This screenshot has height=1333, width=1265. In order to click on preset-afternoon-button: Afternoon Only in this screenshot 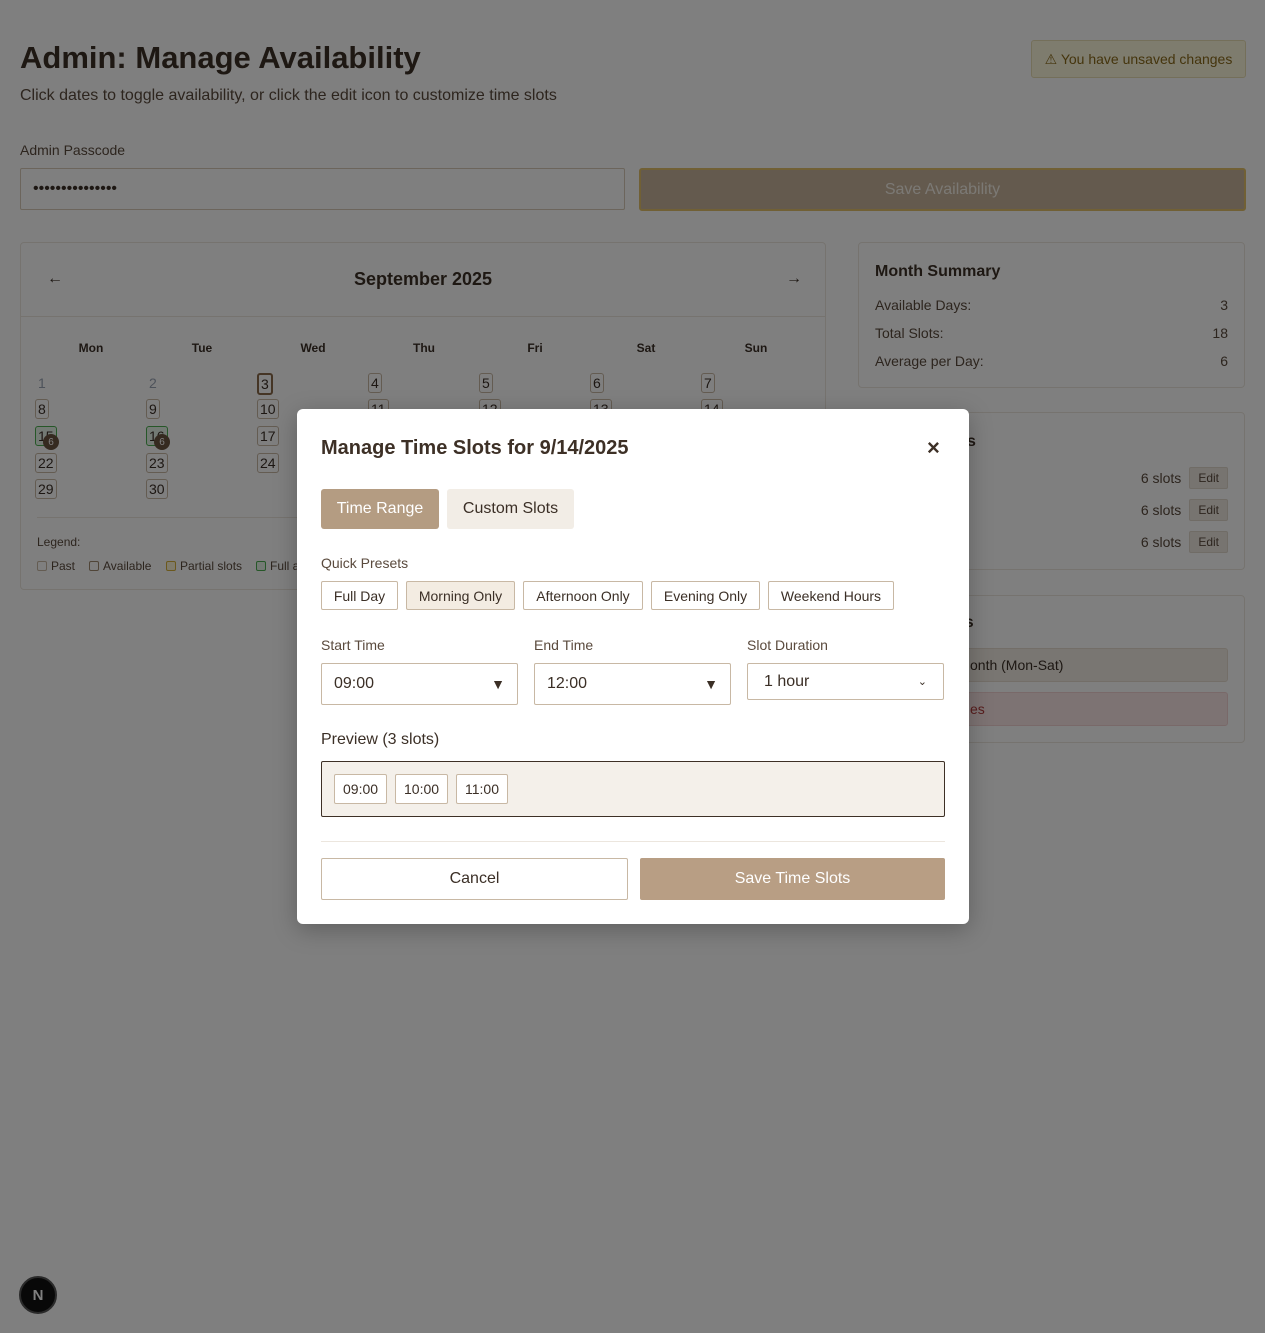, I will do `click(583, 595)`.